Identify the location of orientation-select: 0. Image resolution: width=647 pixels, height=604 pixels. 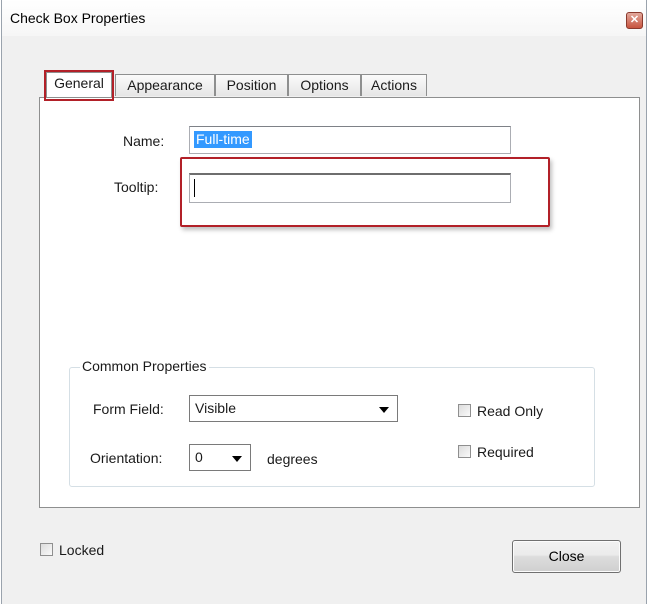
(220, 457).